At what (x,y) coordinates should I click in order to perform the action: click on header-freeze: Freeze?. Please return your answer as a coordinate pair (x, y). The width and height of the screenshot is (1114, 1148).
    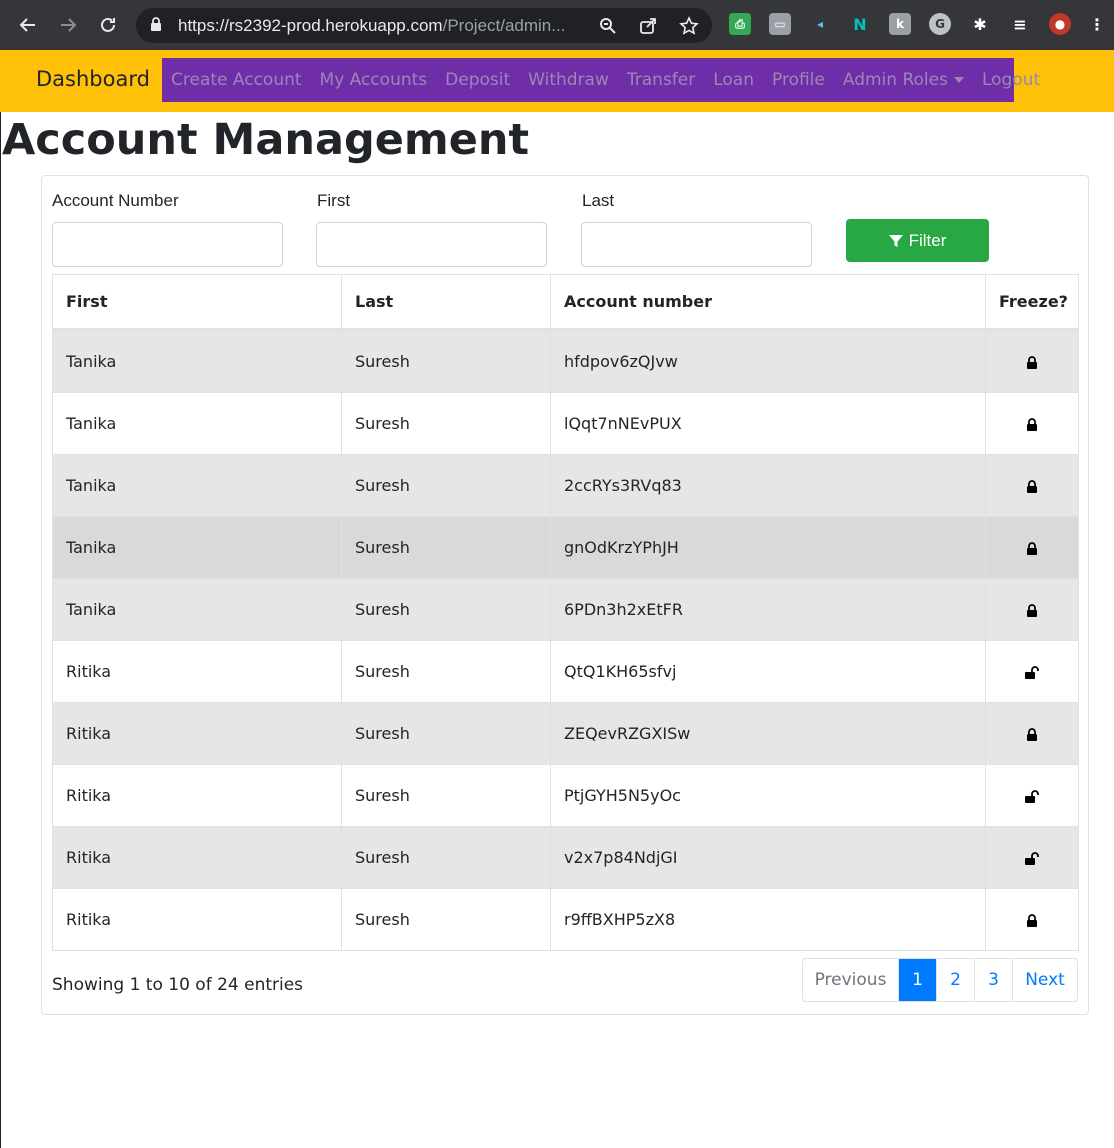
    Looking at the image, I should click on (1032, 302).